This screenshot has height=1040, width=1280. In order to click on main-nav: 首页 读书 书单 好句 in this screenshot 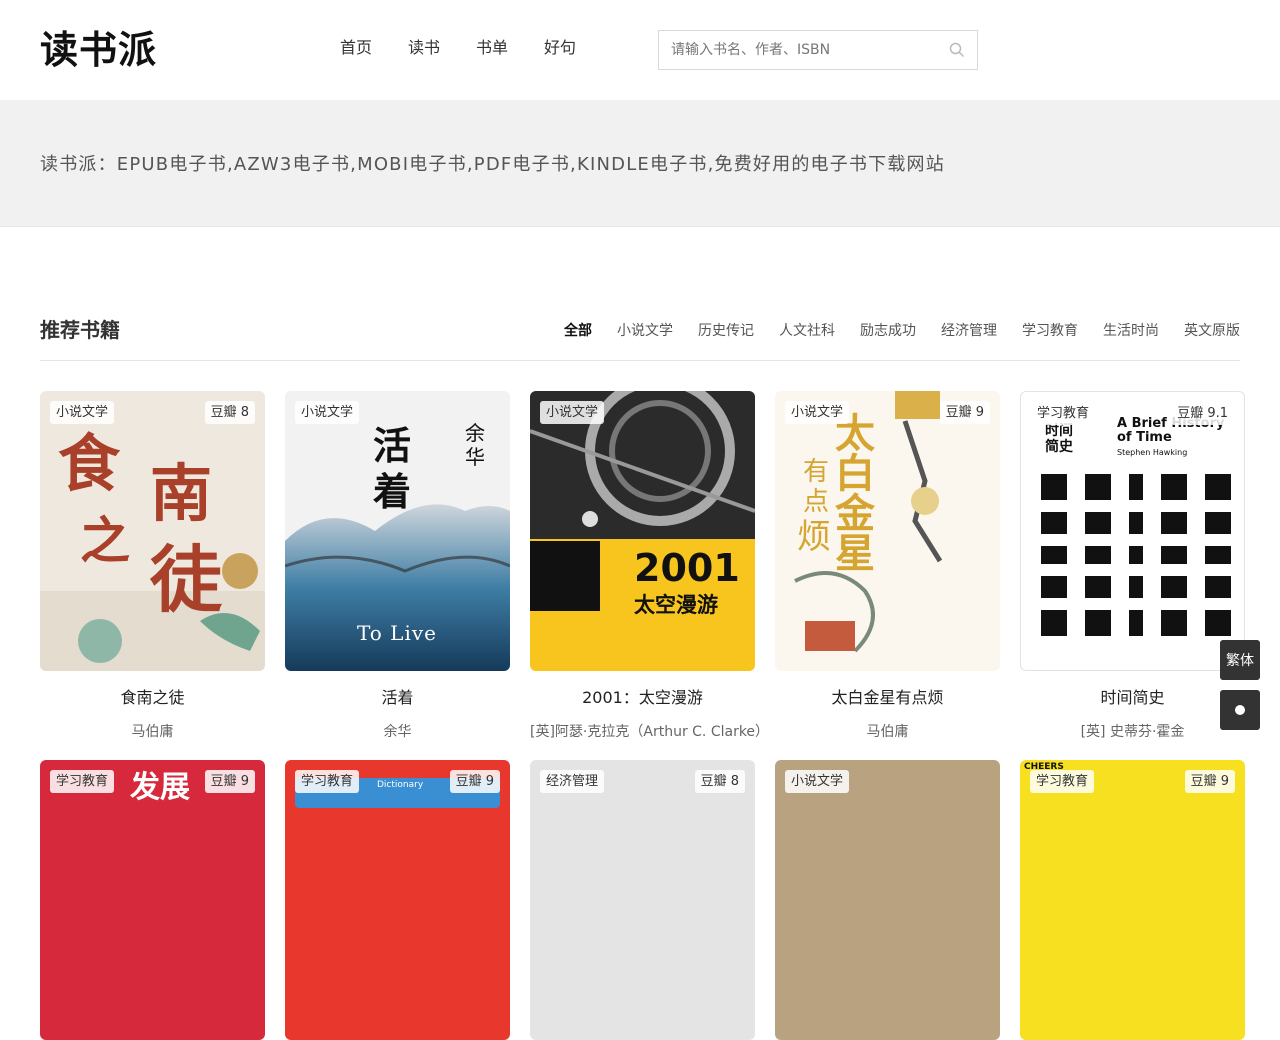, I will do `click(458, 48)`.